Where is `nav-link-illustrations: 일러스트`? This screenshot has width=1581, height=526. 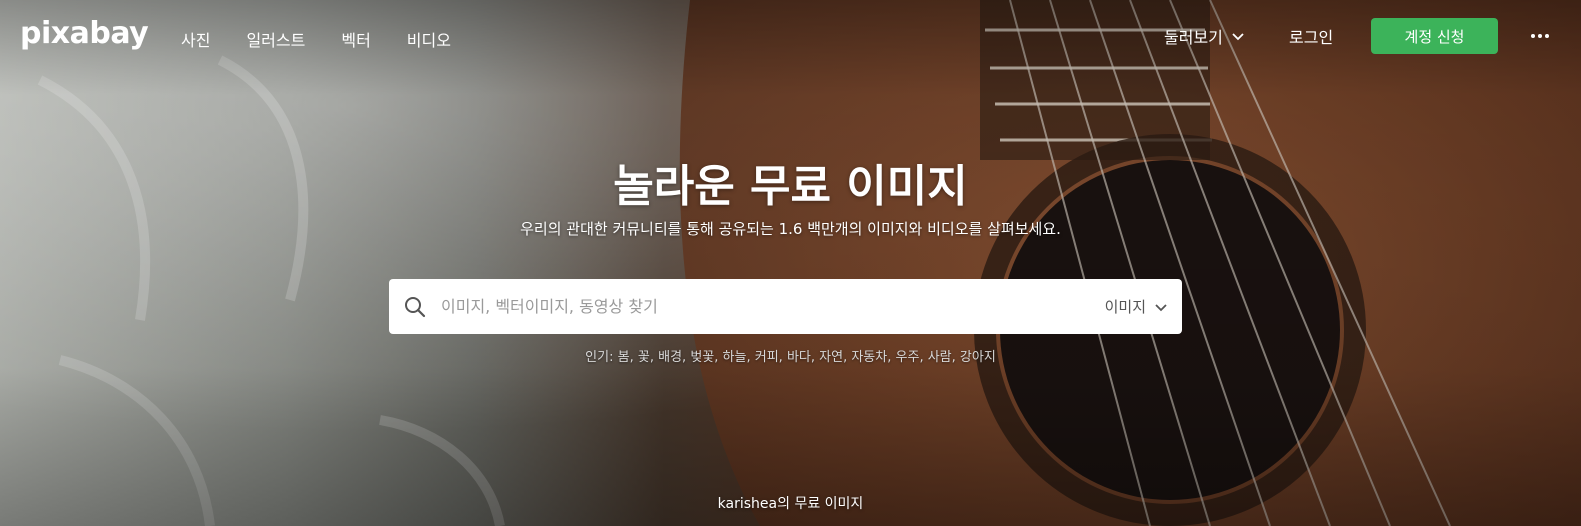
nav-link-illustrations: 일러스트 is located at coordinates (275, 39).